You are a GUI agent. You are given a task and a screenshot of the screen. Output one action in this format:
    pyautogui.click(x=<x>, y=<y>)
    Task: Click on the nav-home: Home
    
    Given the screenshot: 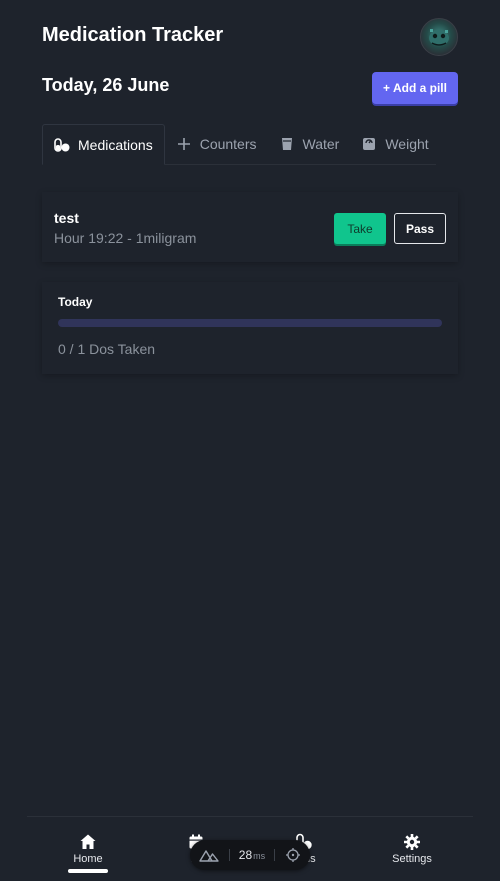 What is the action you would take?
    pyautogui.click(x=88, y=849)
    